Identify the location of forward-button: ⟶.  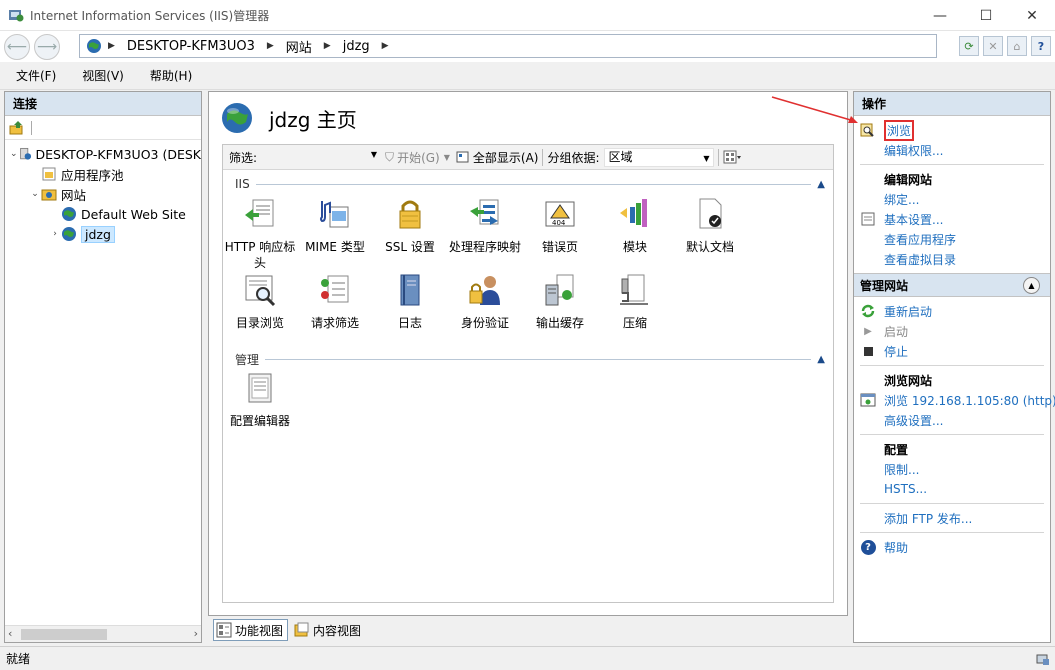
(47, 46).